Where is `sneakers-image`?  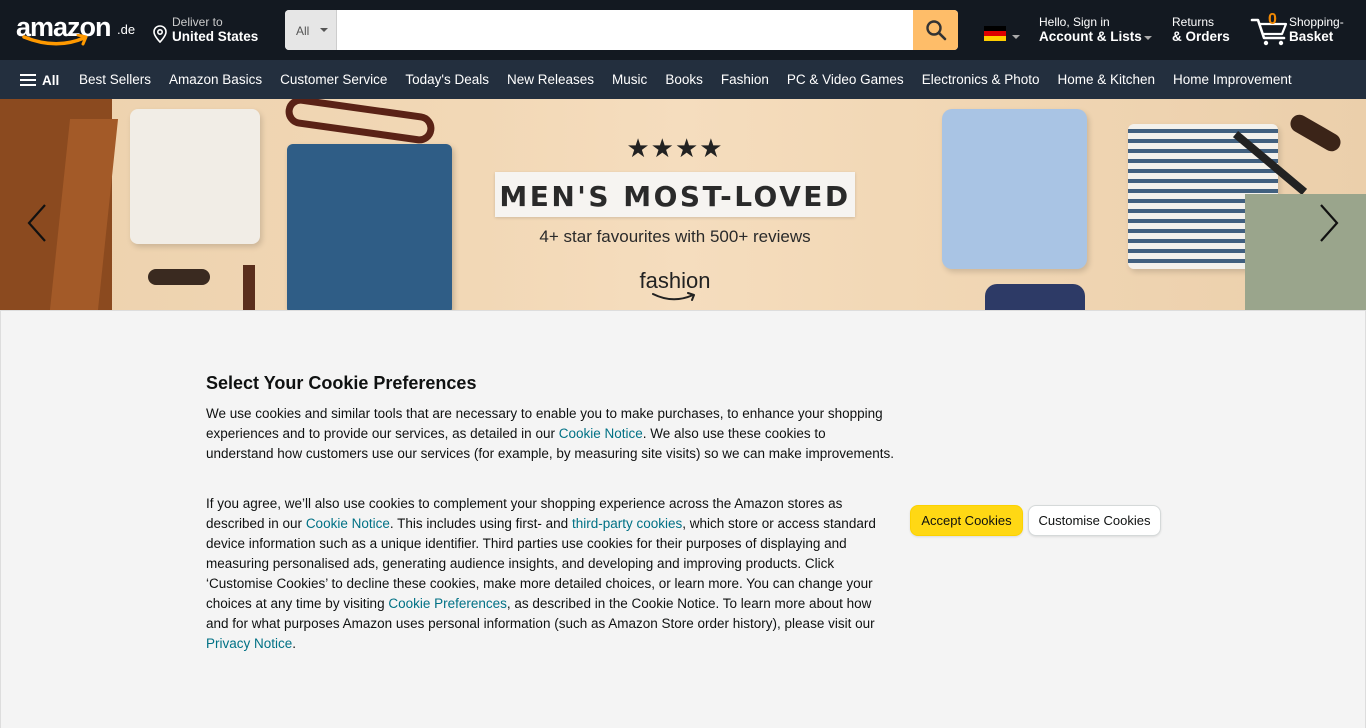
sneakers-image is located at coordinates (1035, 297).